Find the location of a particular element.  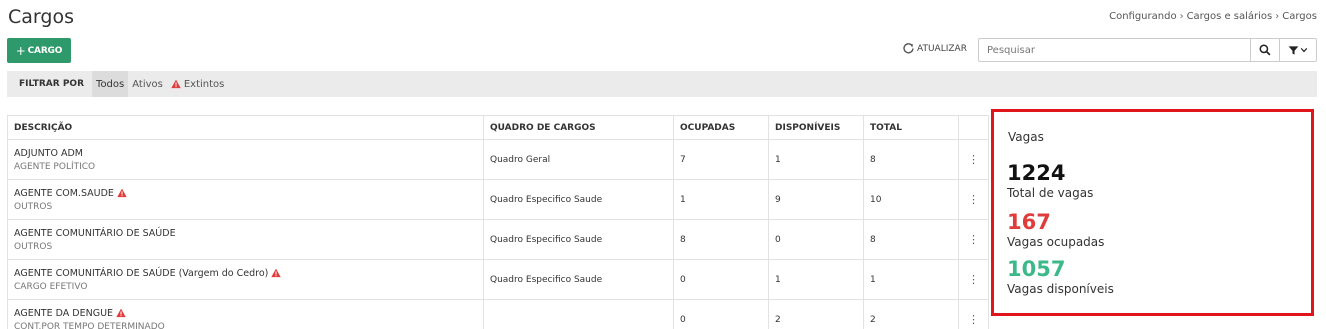

filter-tab-ativos: Ativos is located at coordinates (147, 84).